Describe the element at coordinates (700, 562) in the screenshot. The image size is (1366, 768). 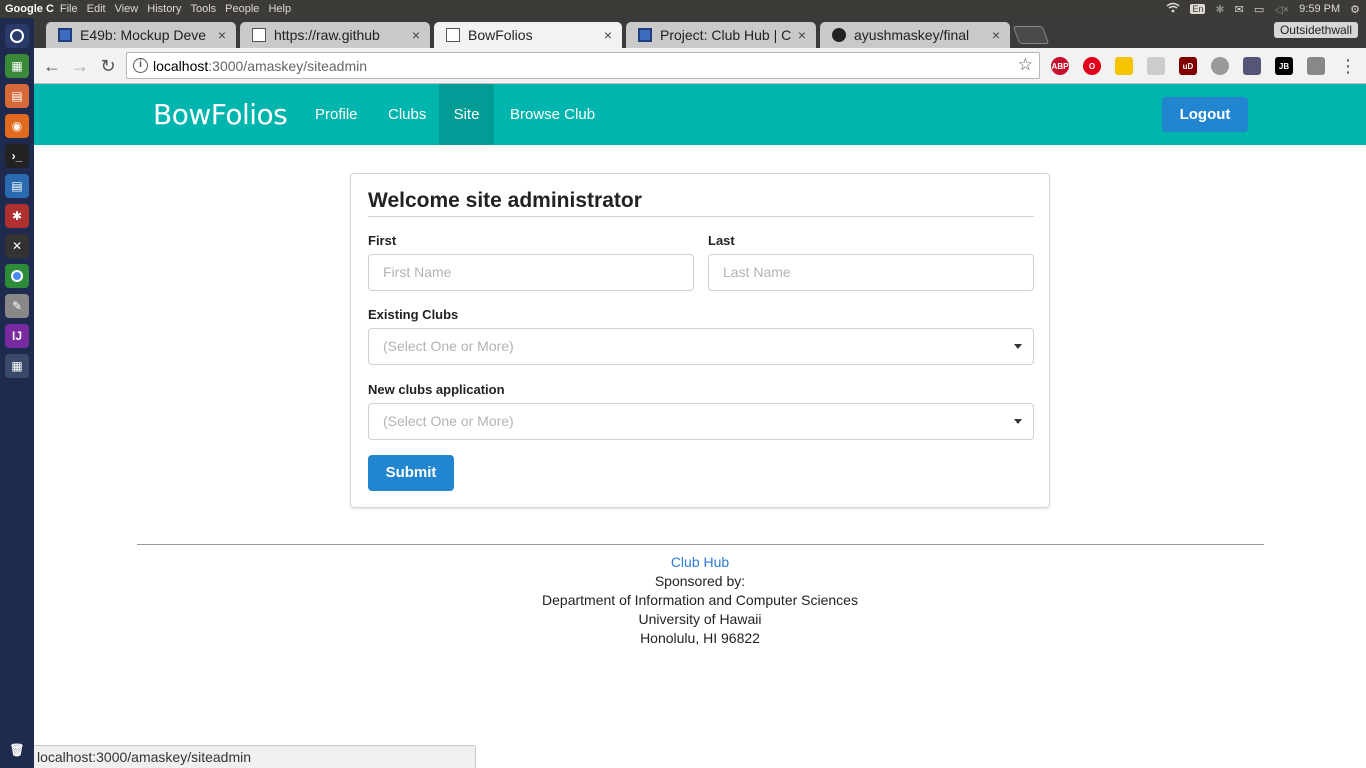
I see `footer-club-hub-link: Club Hub` at that location.